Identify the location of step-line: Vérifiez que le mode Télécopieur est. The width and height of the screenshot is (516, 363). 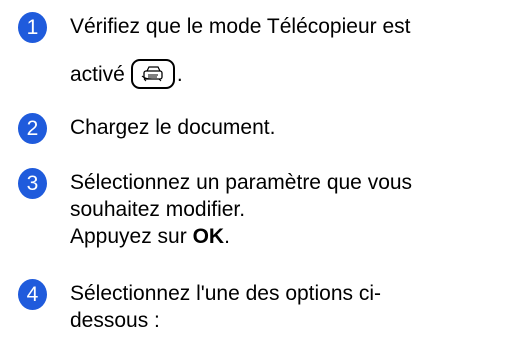
(240, 26).